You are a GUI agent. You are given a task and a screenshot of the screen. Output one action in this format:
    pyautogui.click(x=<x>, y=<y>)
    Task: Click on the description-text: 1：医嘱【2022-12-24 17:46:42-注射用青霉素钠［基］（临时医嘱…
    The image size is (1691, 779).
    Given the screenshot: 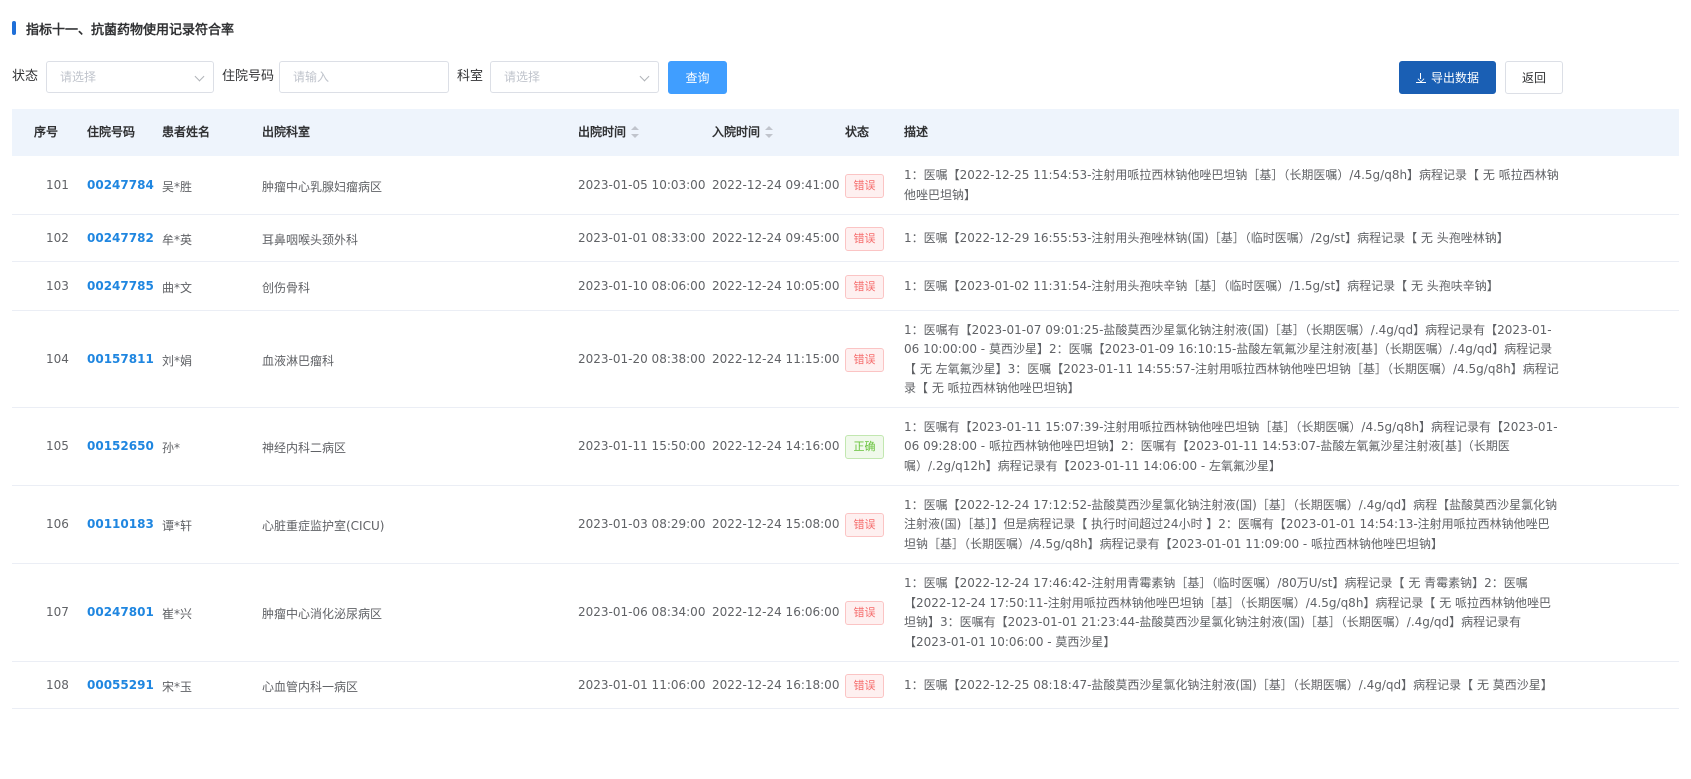 What is the action you would take?
    pyautogui.click(x=1228, y=612)
    